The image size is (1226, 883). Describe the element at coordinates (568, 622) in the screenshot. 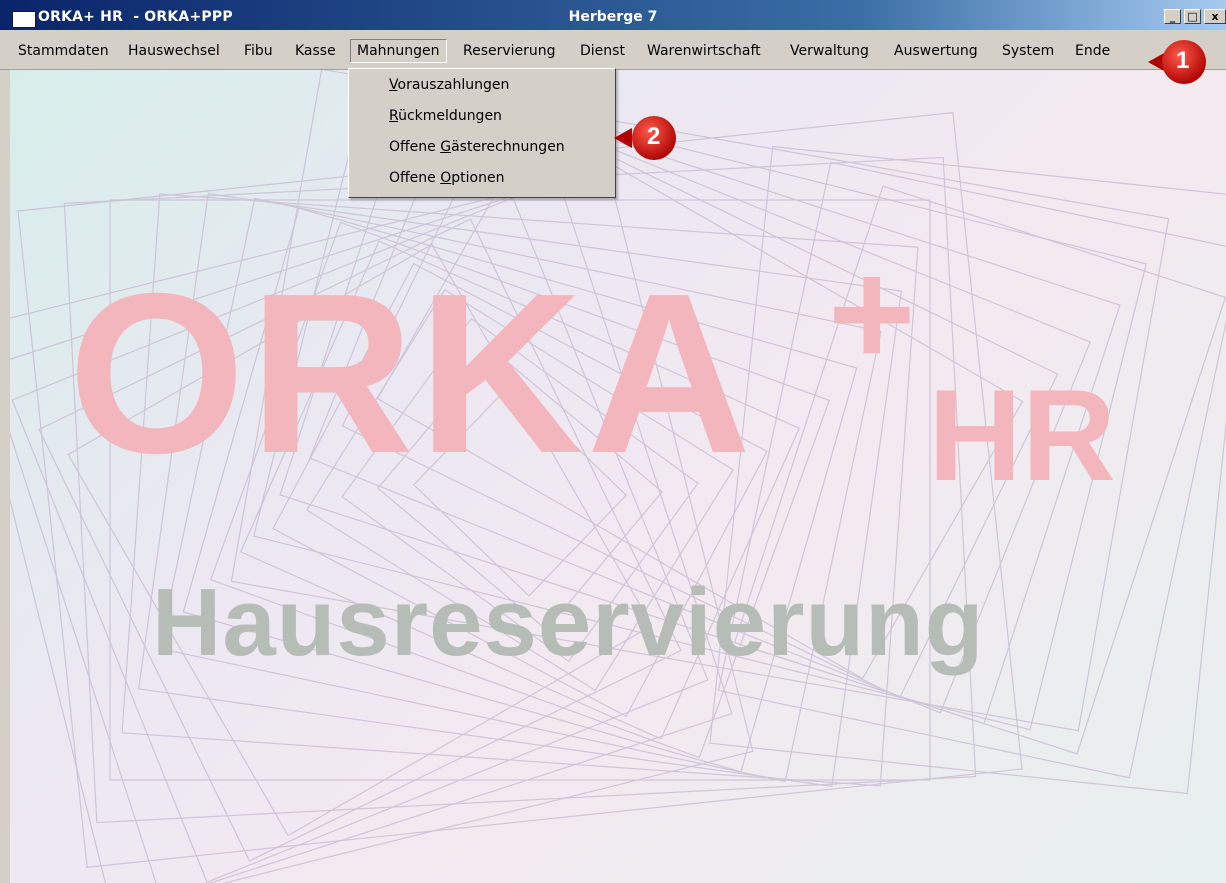

I see `logo-subtitle: Hausreservierung` at that location.